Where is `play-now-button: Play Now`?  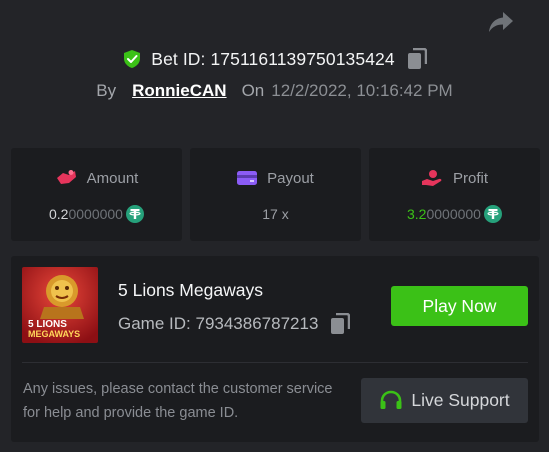
play-now-button: Play Now is located at coordinates (459, 306).